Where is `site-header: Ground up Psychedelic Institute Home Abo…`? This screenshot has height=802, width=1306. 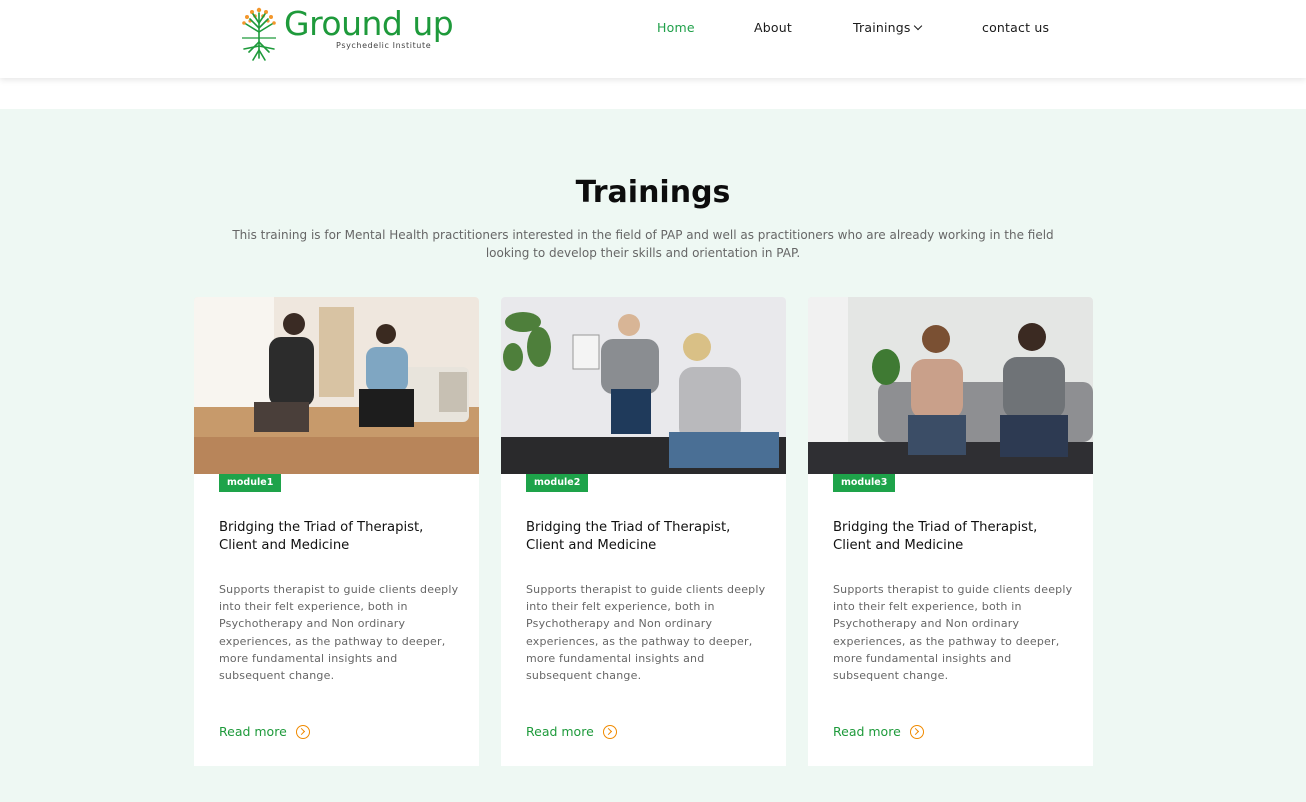
site-header: Ground up Psychedelic Institute Home Abo… is located at coordinates (653, 39).